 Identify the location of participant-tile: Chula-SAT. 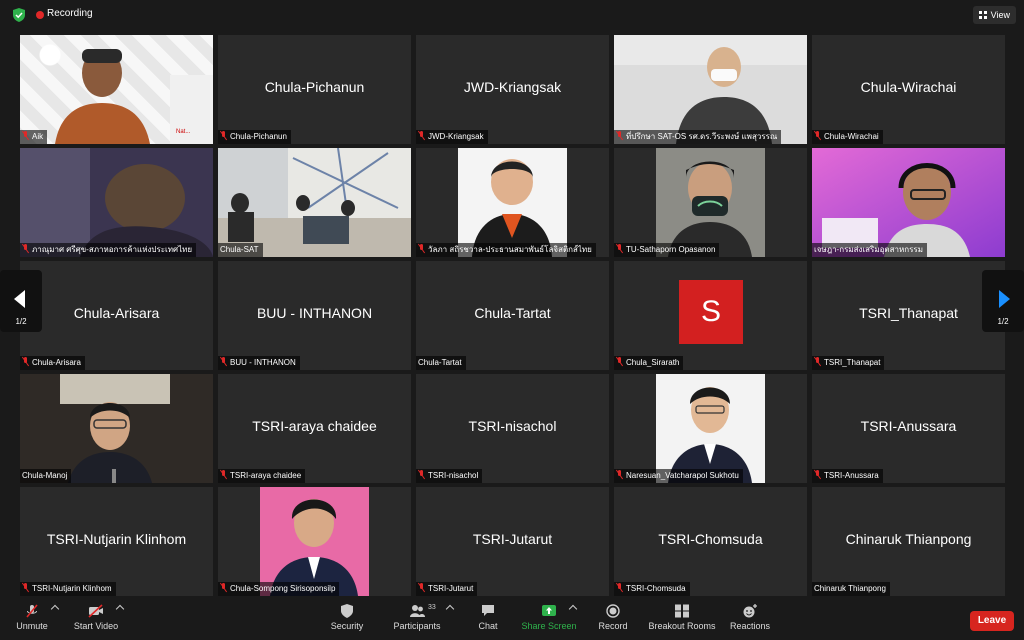
(314, 202).